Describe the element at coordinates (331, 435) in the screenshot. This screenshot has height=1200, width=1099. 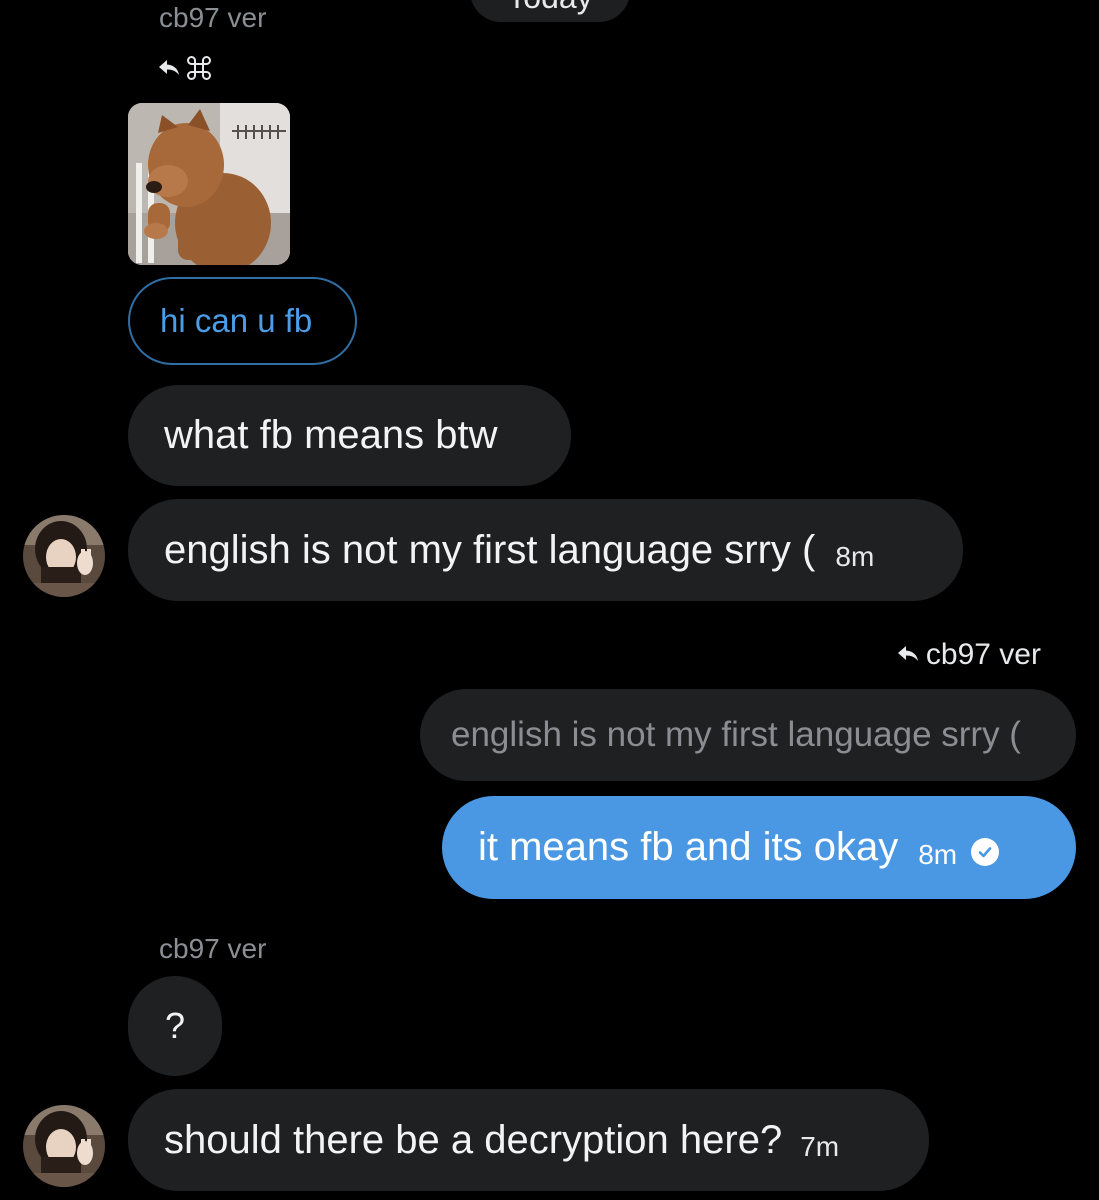
I see `message-text: what fb means btw` at that location.